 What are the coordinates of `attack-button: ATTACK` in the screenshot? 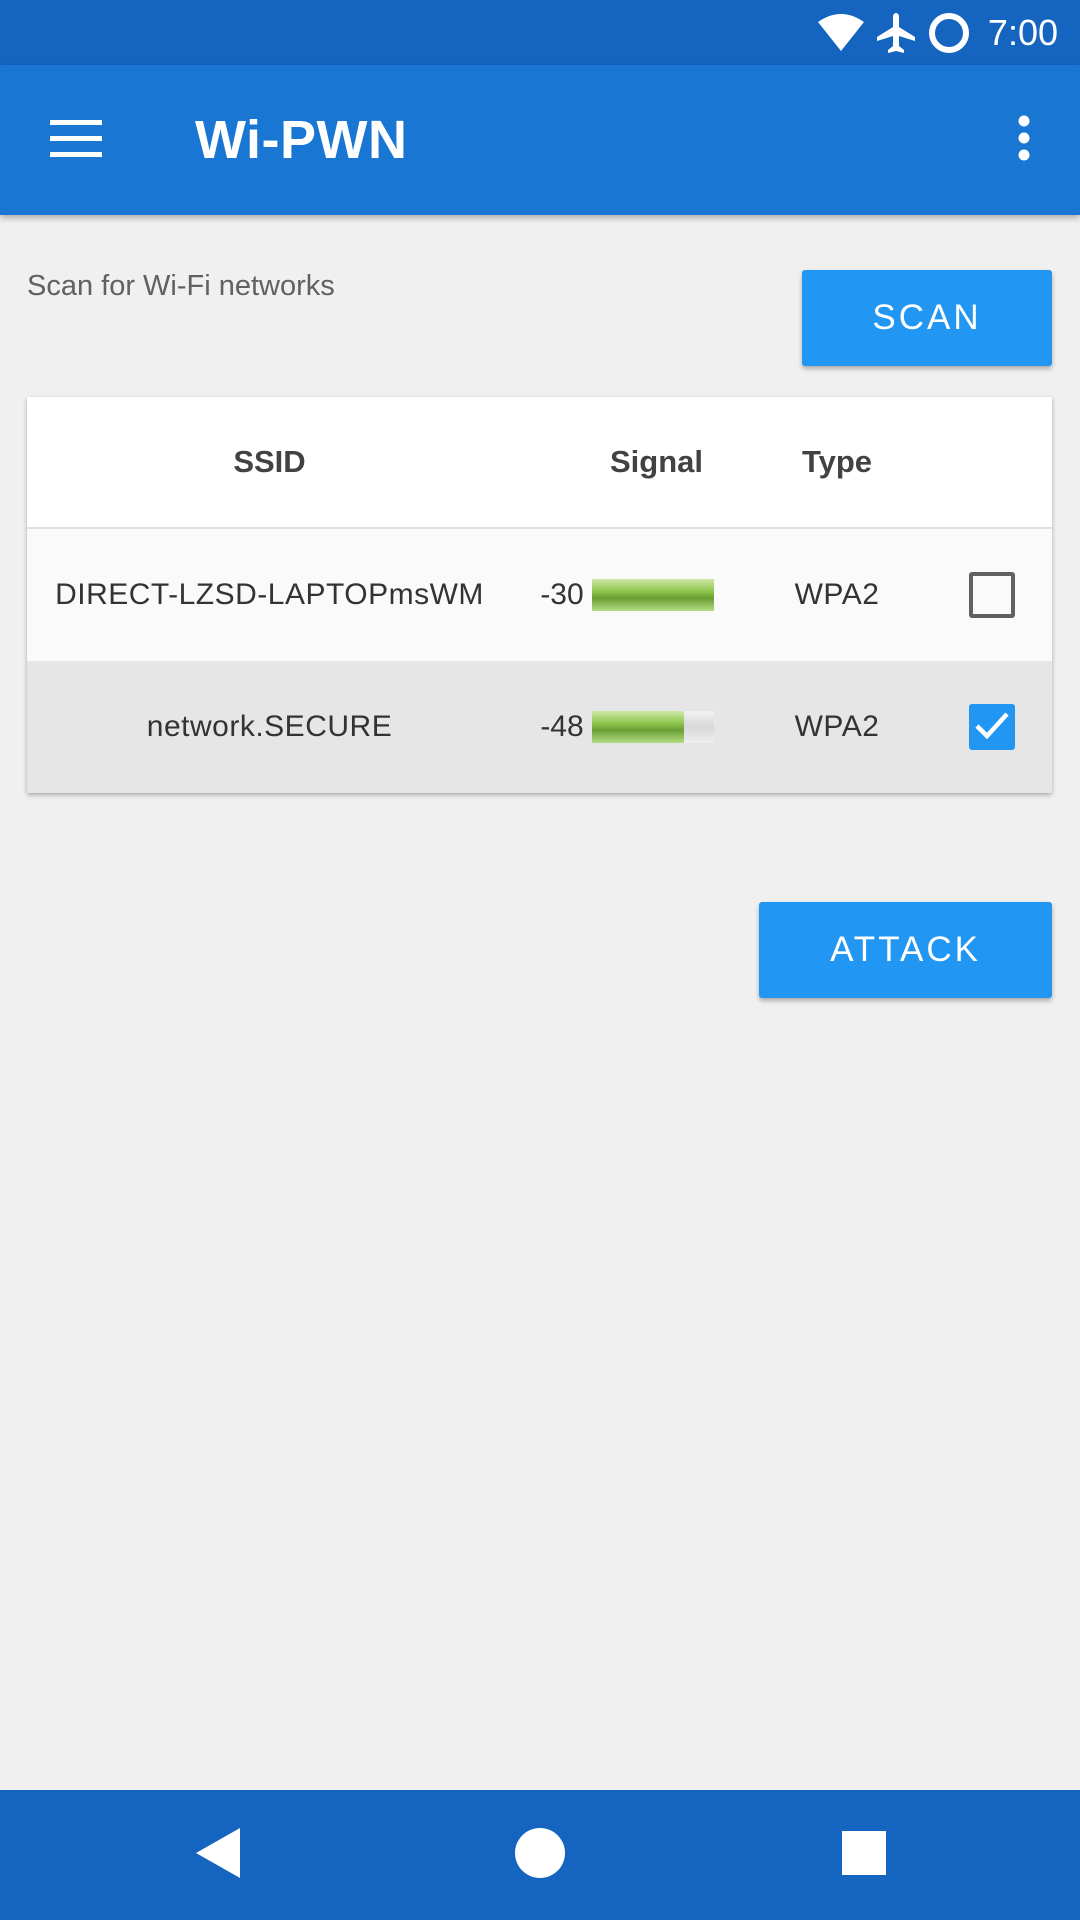 It's located at (905, 950).